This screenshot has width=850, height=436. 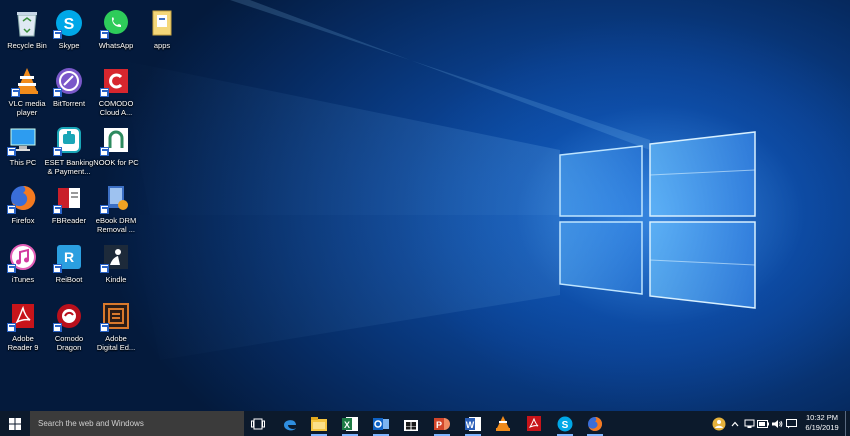 I want to click on notification-icon, so click(x=791, y=423).